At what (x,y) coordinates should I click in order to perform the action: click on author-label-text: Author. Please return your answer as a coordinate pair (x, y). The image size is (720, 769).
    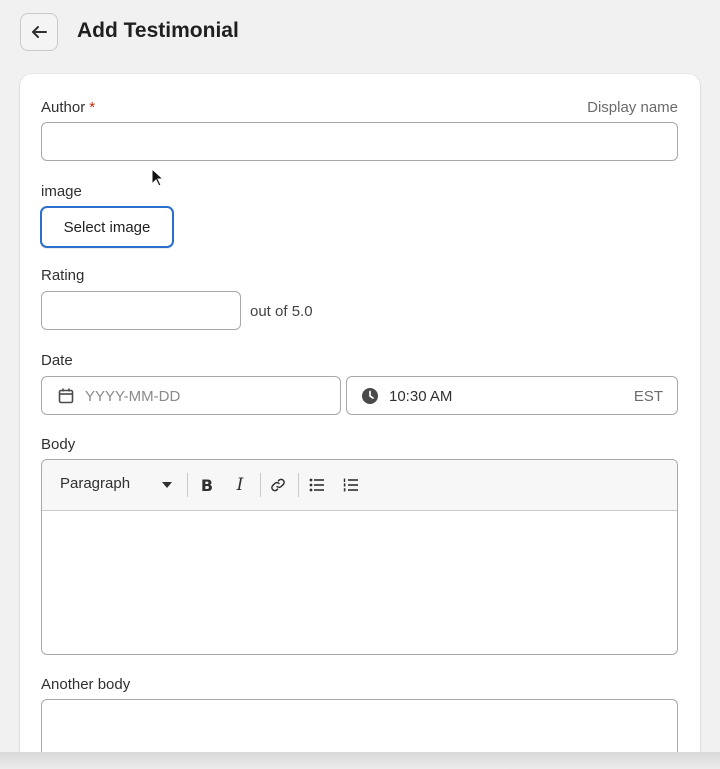
    Looking at the image, I should click on (63, 107).